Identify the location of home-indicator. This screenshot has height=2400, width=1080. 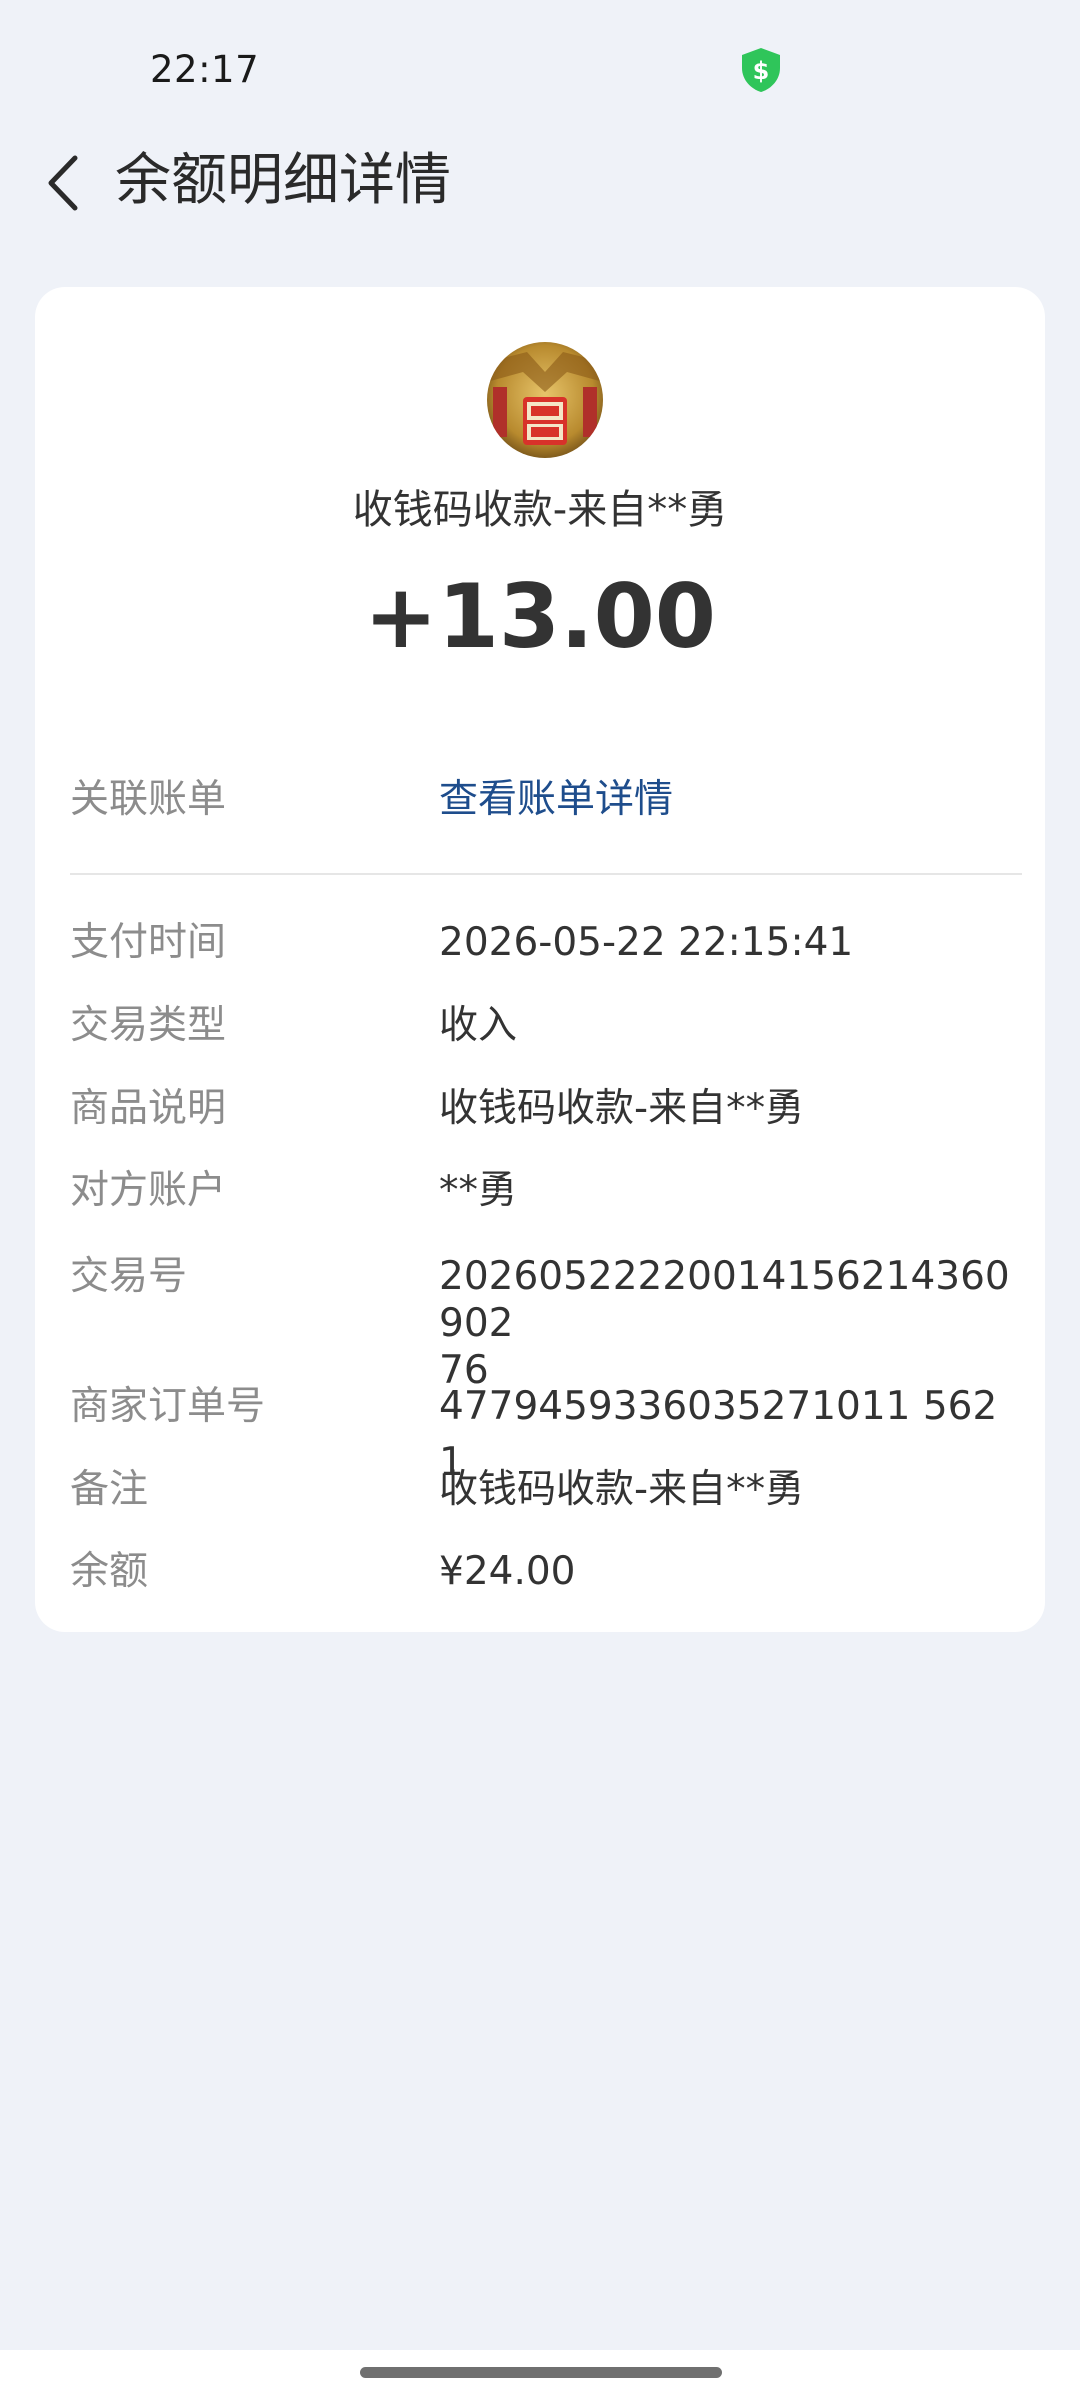
(541, 2372).